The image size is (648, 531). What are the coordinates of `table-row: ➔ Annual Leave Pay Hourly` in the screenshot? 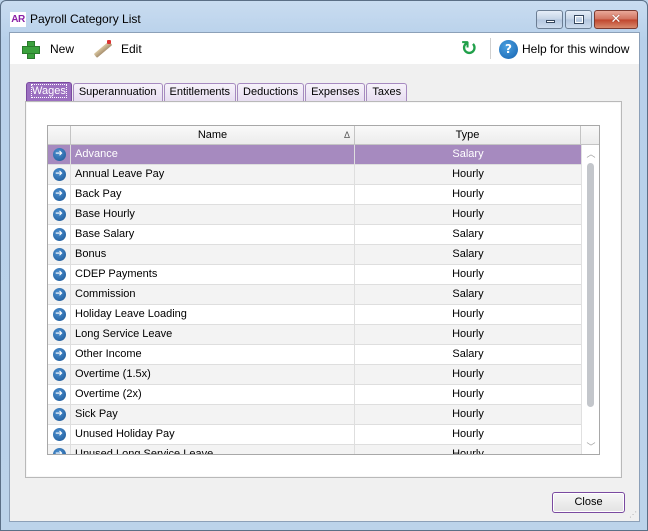 It's located at (314, 175).